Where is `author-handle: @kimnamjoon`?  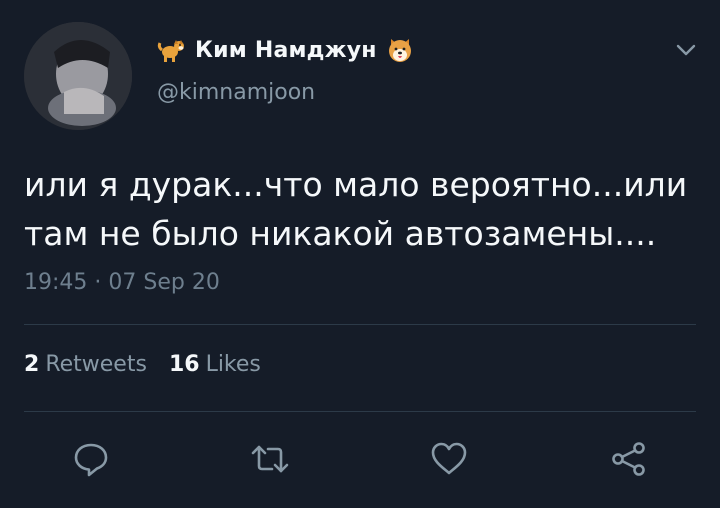
author-handle: @kimnamjoon is located at coordinates (236, 92).